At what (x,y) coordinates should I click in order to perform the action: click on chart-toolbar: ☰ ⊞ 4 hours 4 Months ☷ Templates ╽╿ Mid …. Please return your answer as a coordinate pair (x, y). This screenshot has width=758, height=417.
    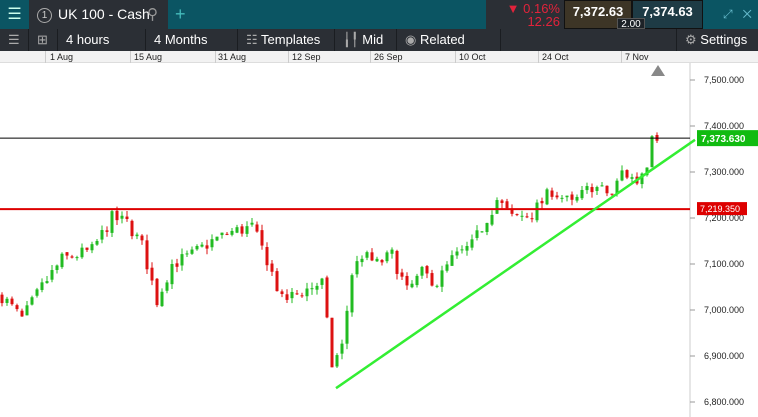
    Looking at the image, I should click on (379, 40).